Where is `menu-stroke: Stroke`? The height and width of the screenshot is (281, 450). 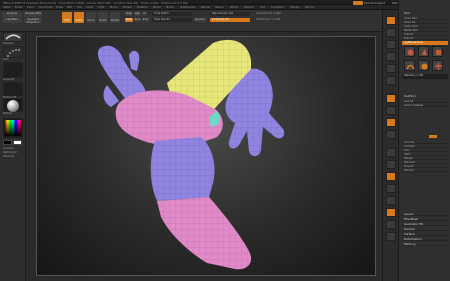
menu-stroke: Stroke is located at coordinates (234, 7).